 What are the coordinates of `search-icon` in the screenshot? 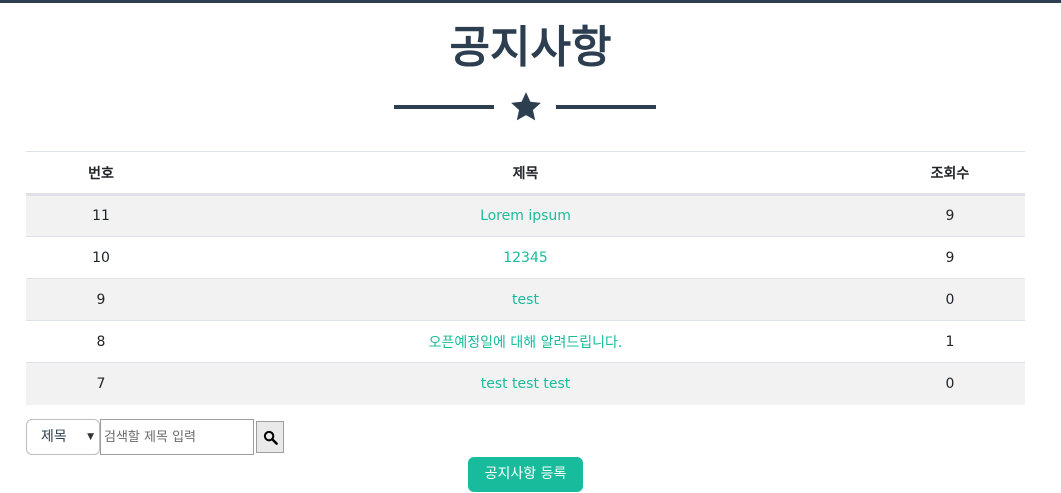 It's located at (270, 437).